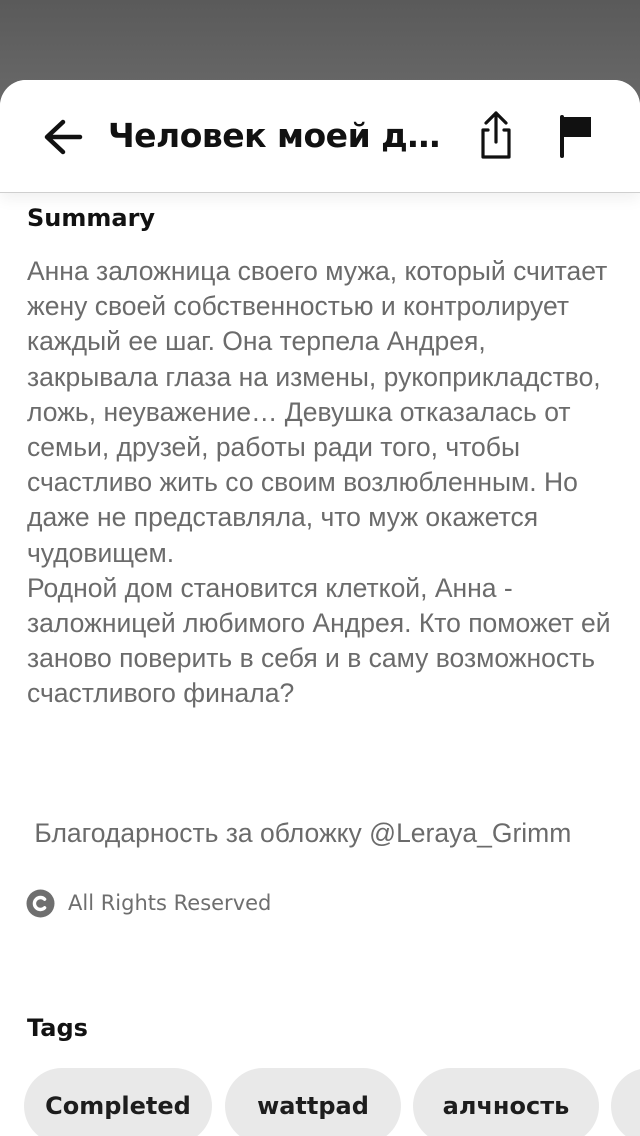  I want to click on copyright-notice: All Rights Reserved, so click(148, 903).